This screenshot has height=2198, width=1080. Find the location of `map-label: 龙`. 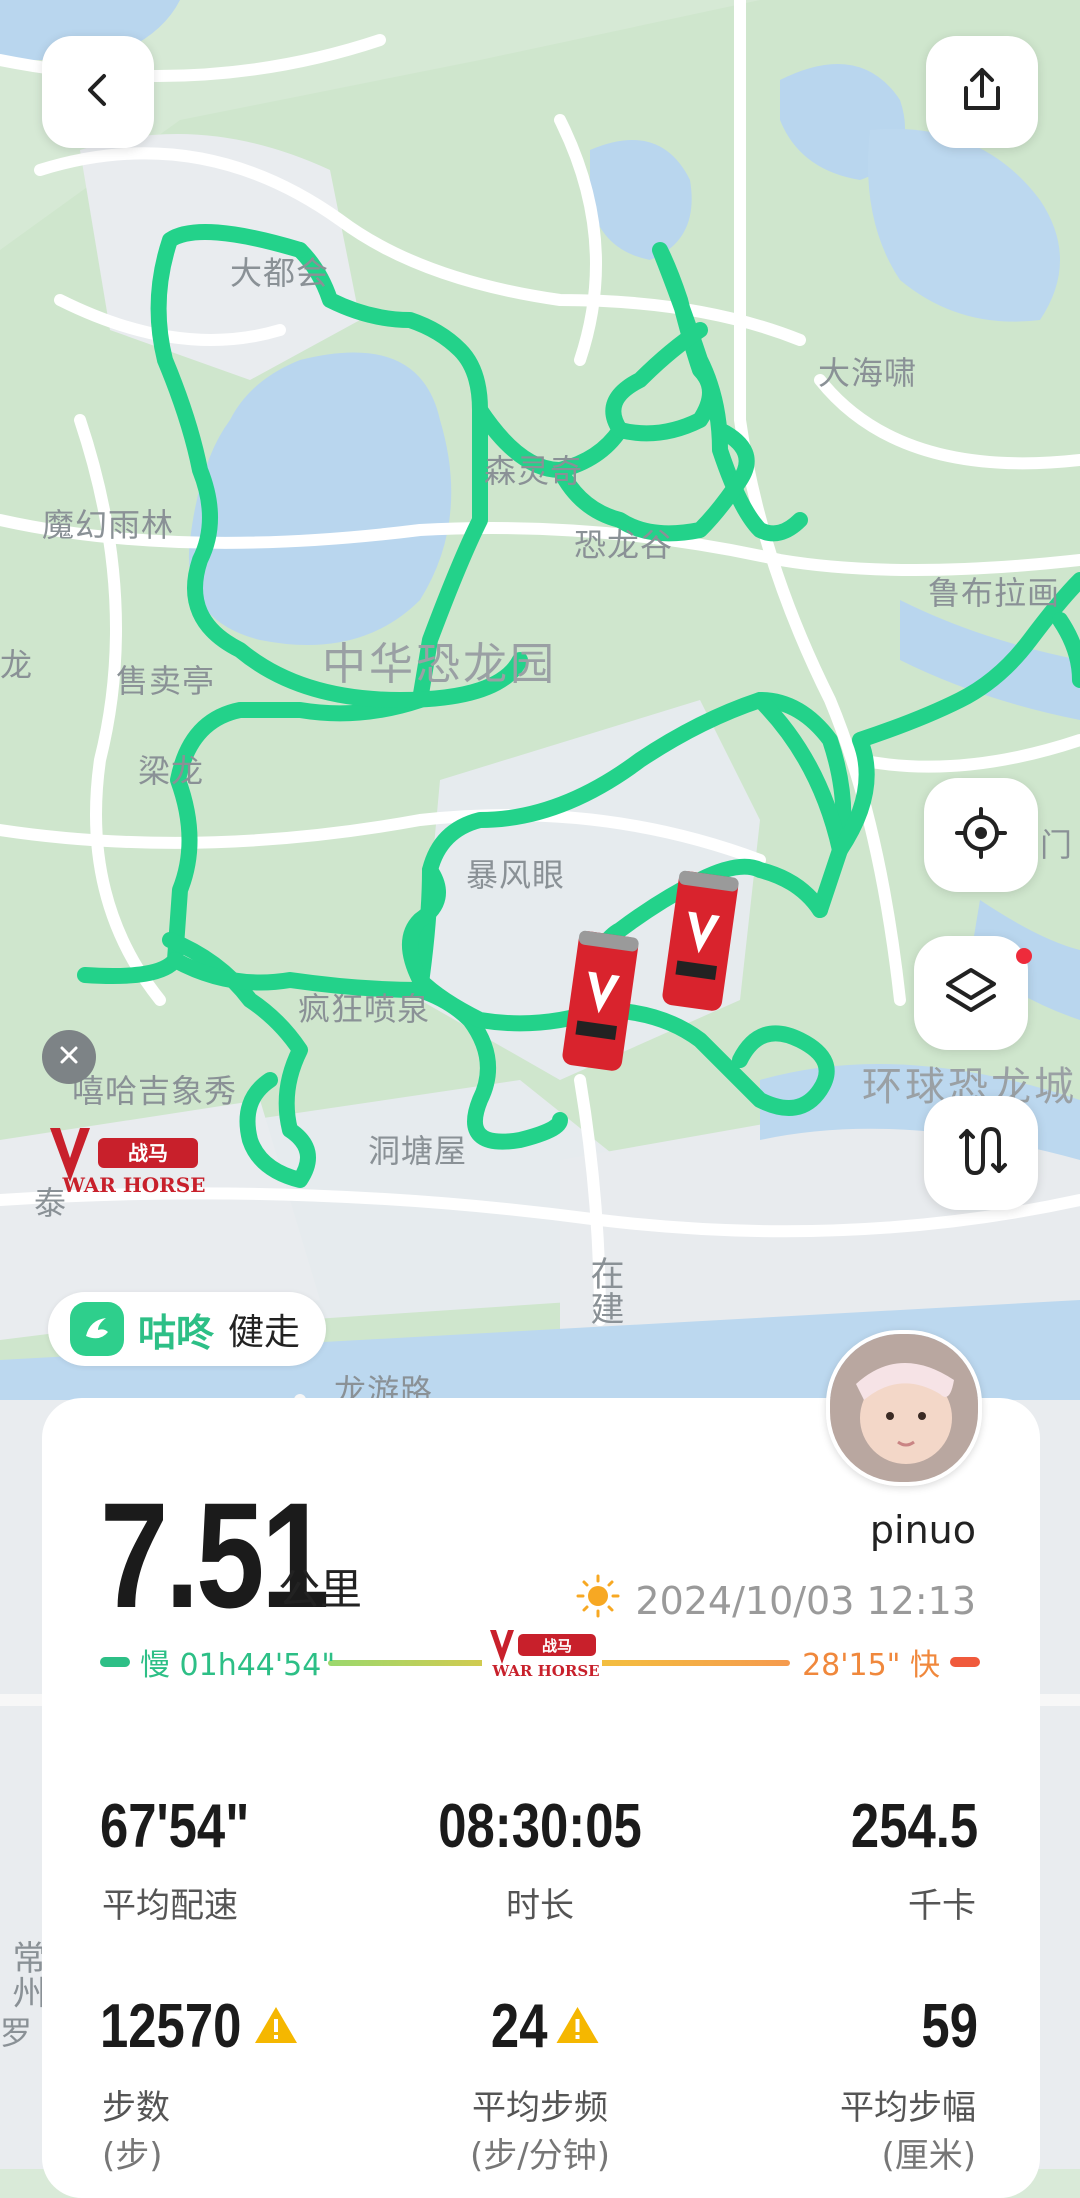

map-label: 龙 is located at coordinates (17, 665).